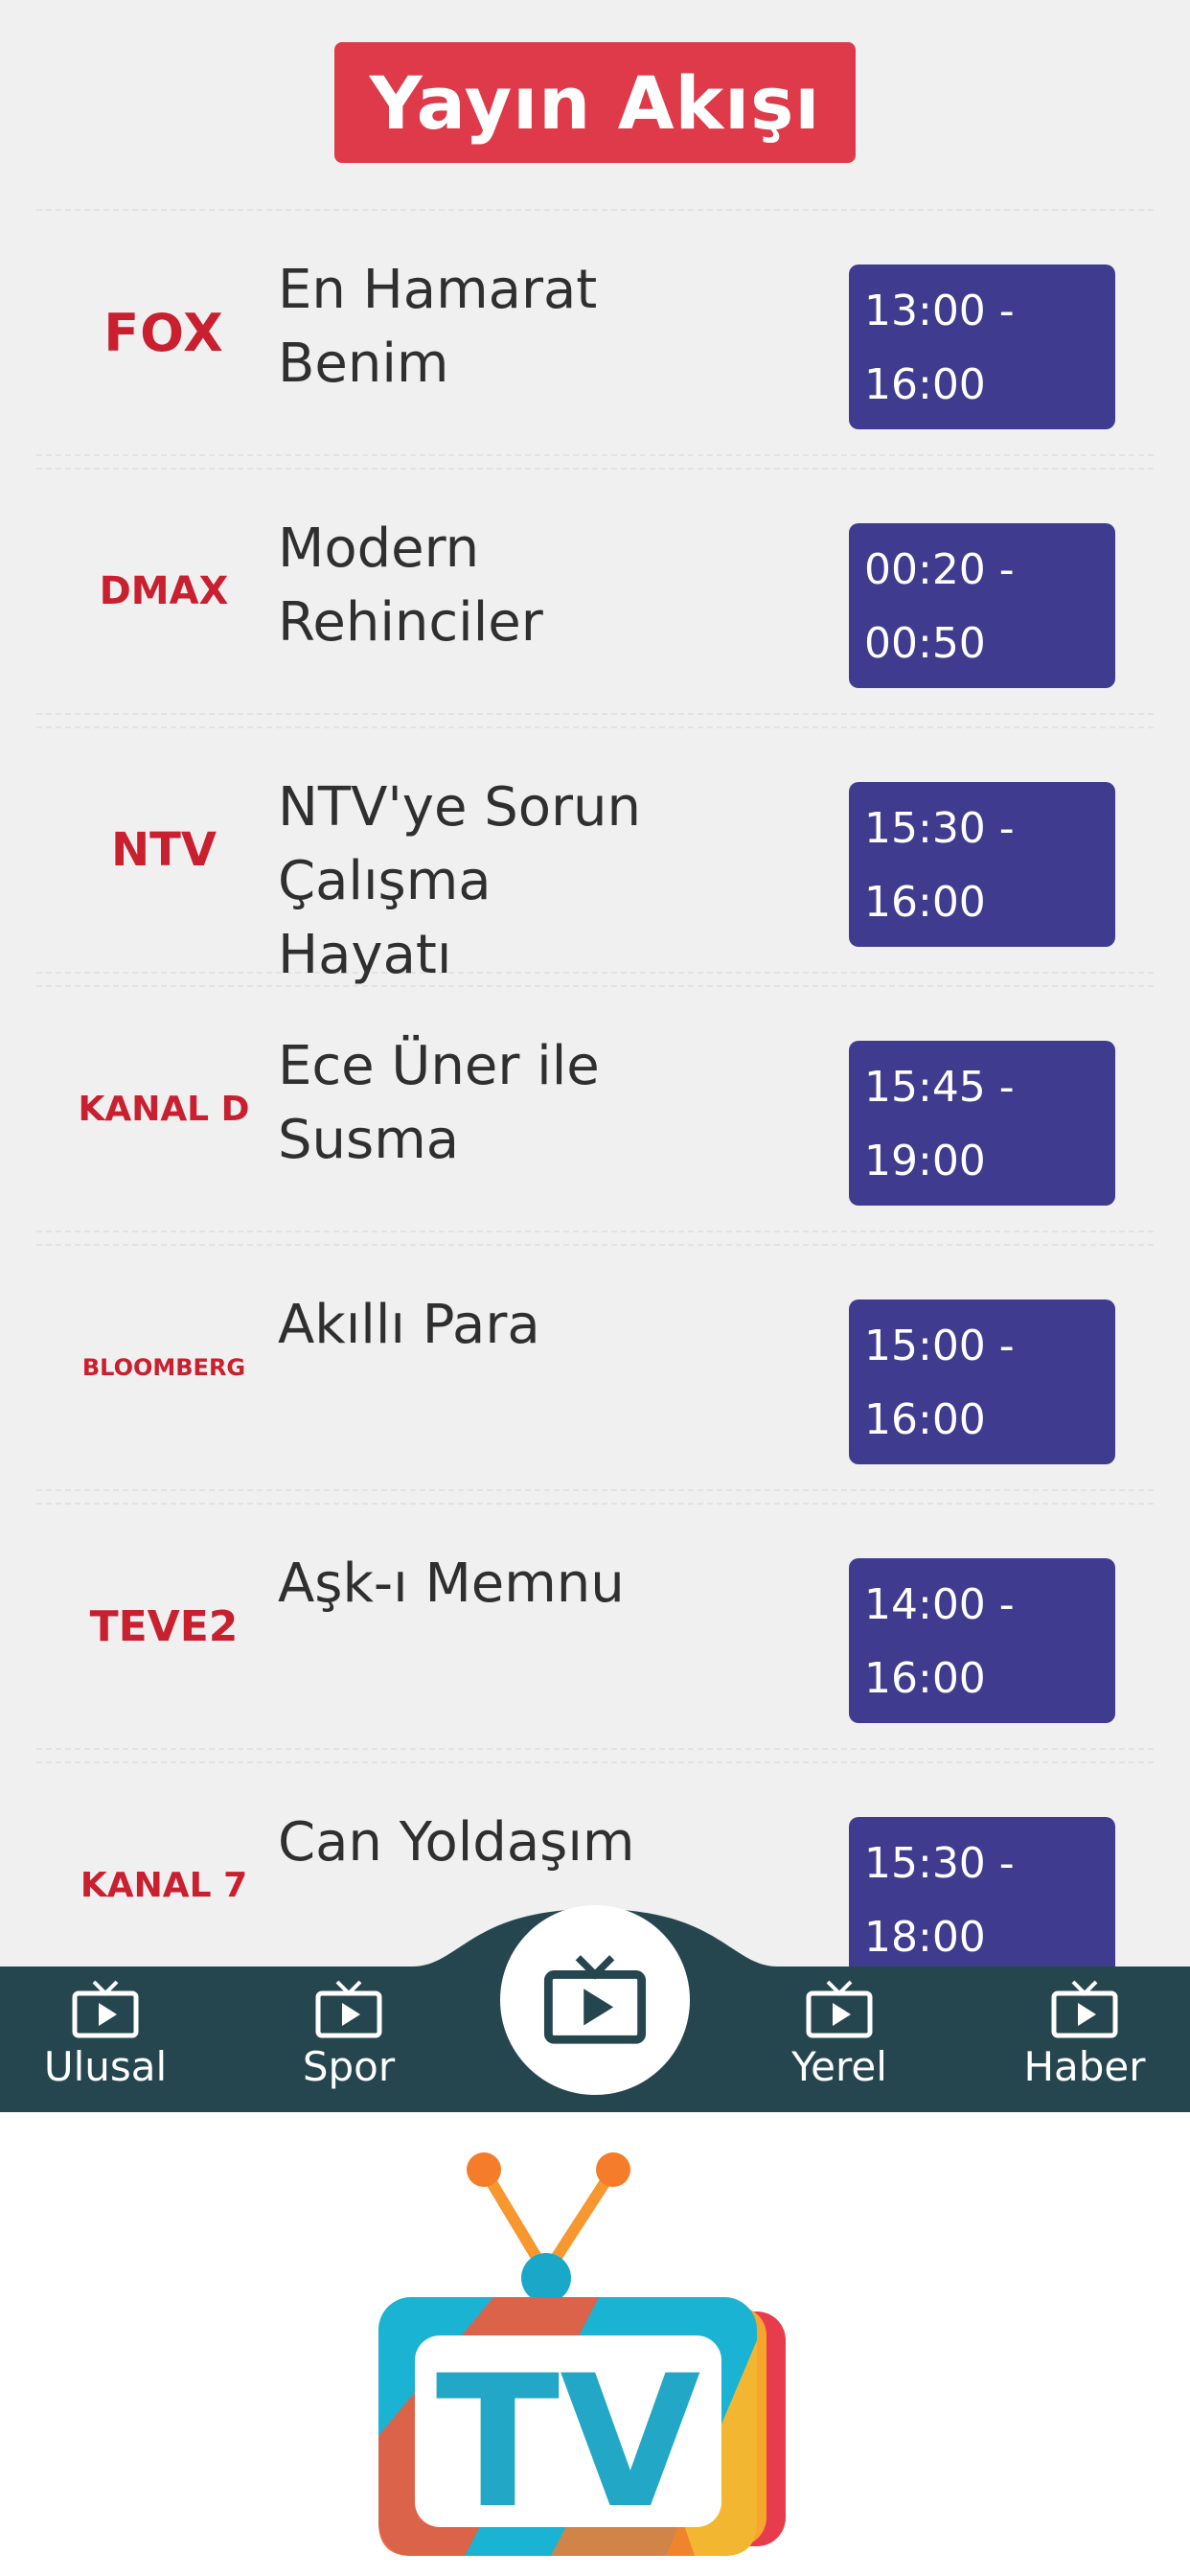  Describe the element at coordinates (1084, 2066) in the screenshot. I see `tab-label: Haber` at that location.